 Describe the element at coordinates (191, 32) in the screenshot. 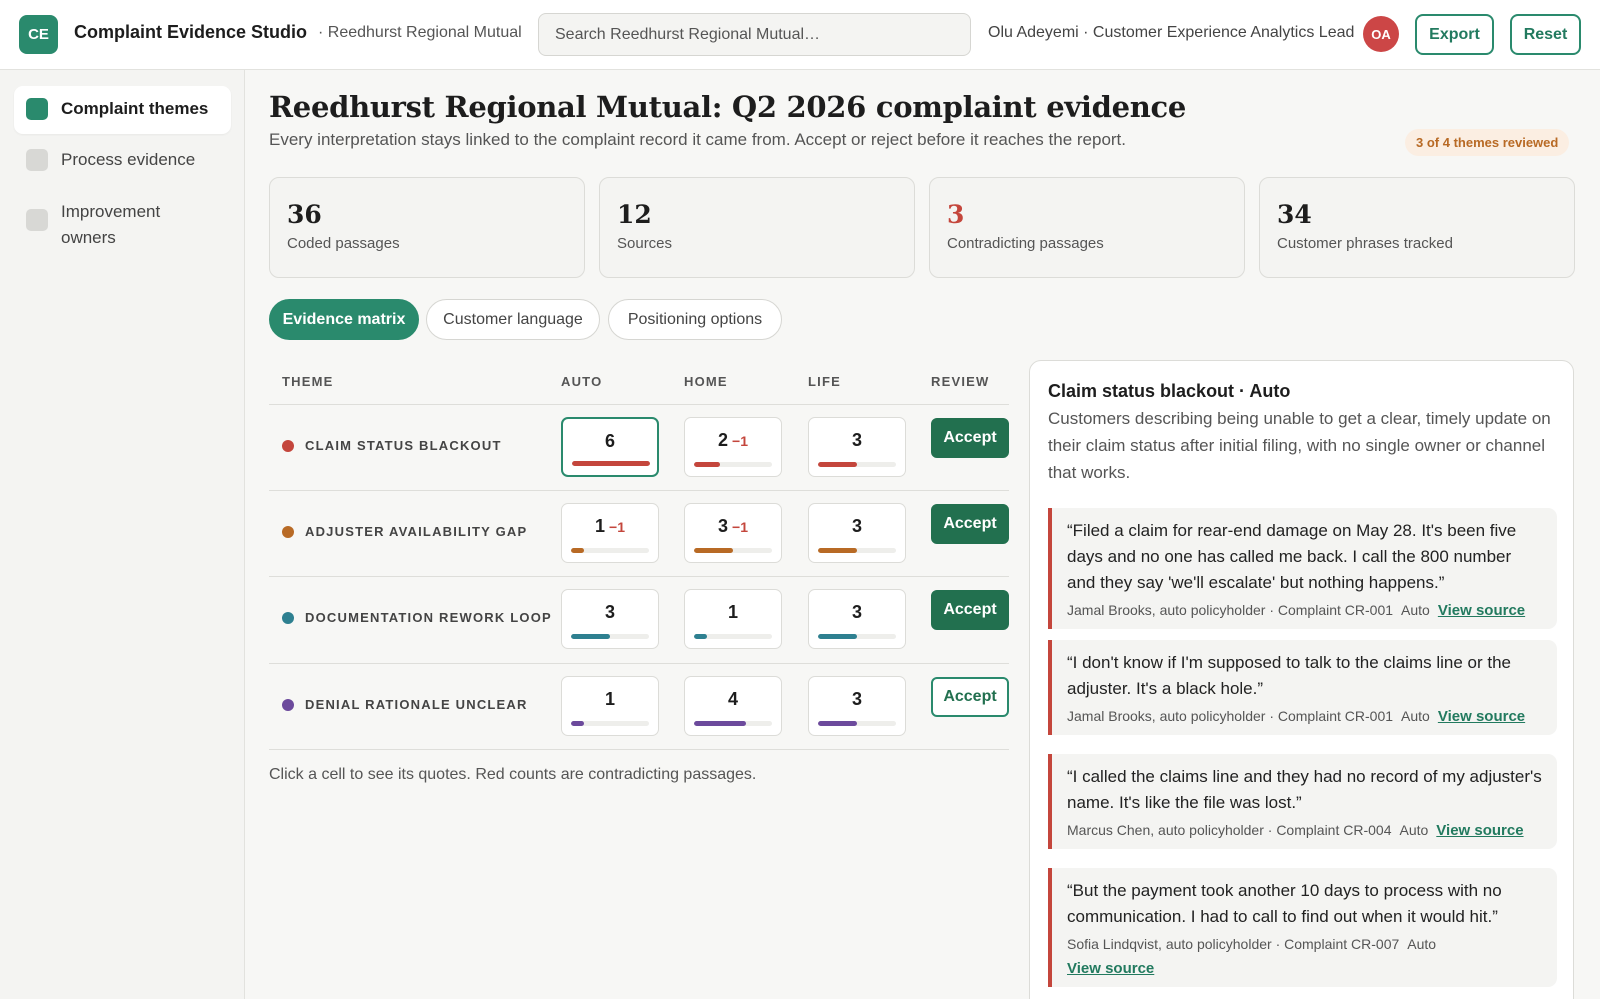

I see `app-title: Complaint Evidence Studio` at that location.